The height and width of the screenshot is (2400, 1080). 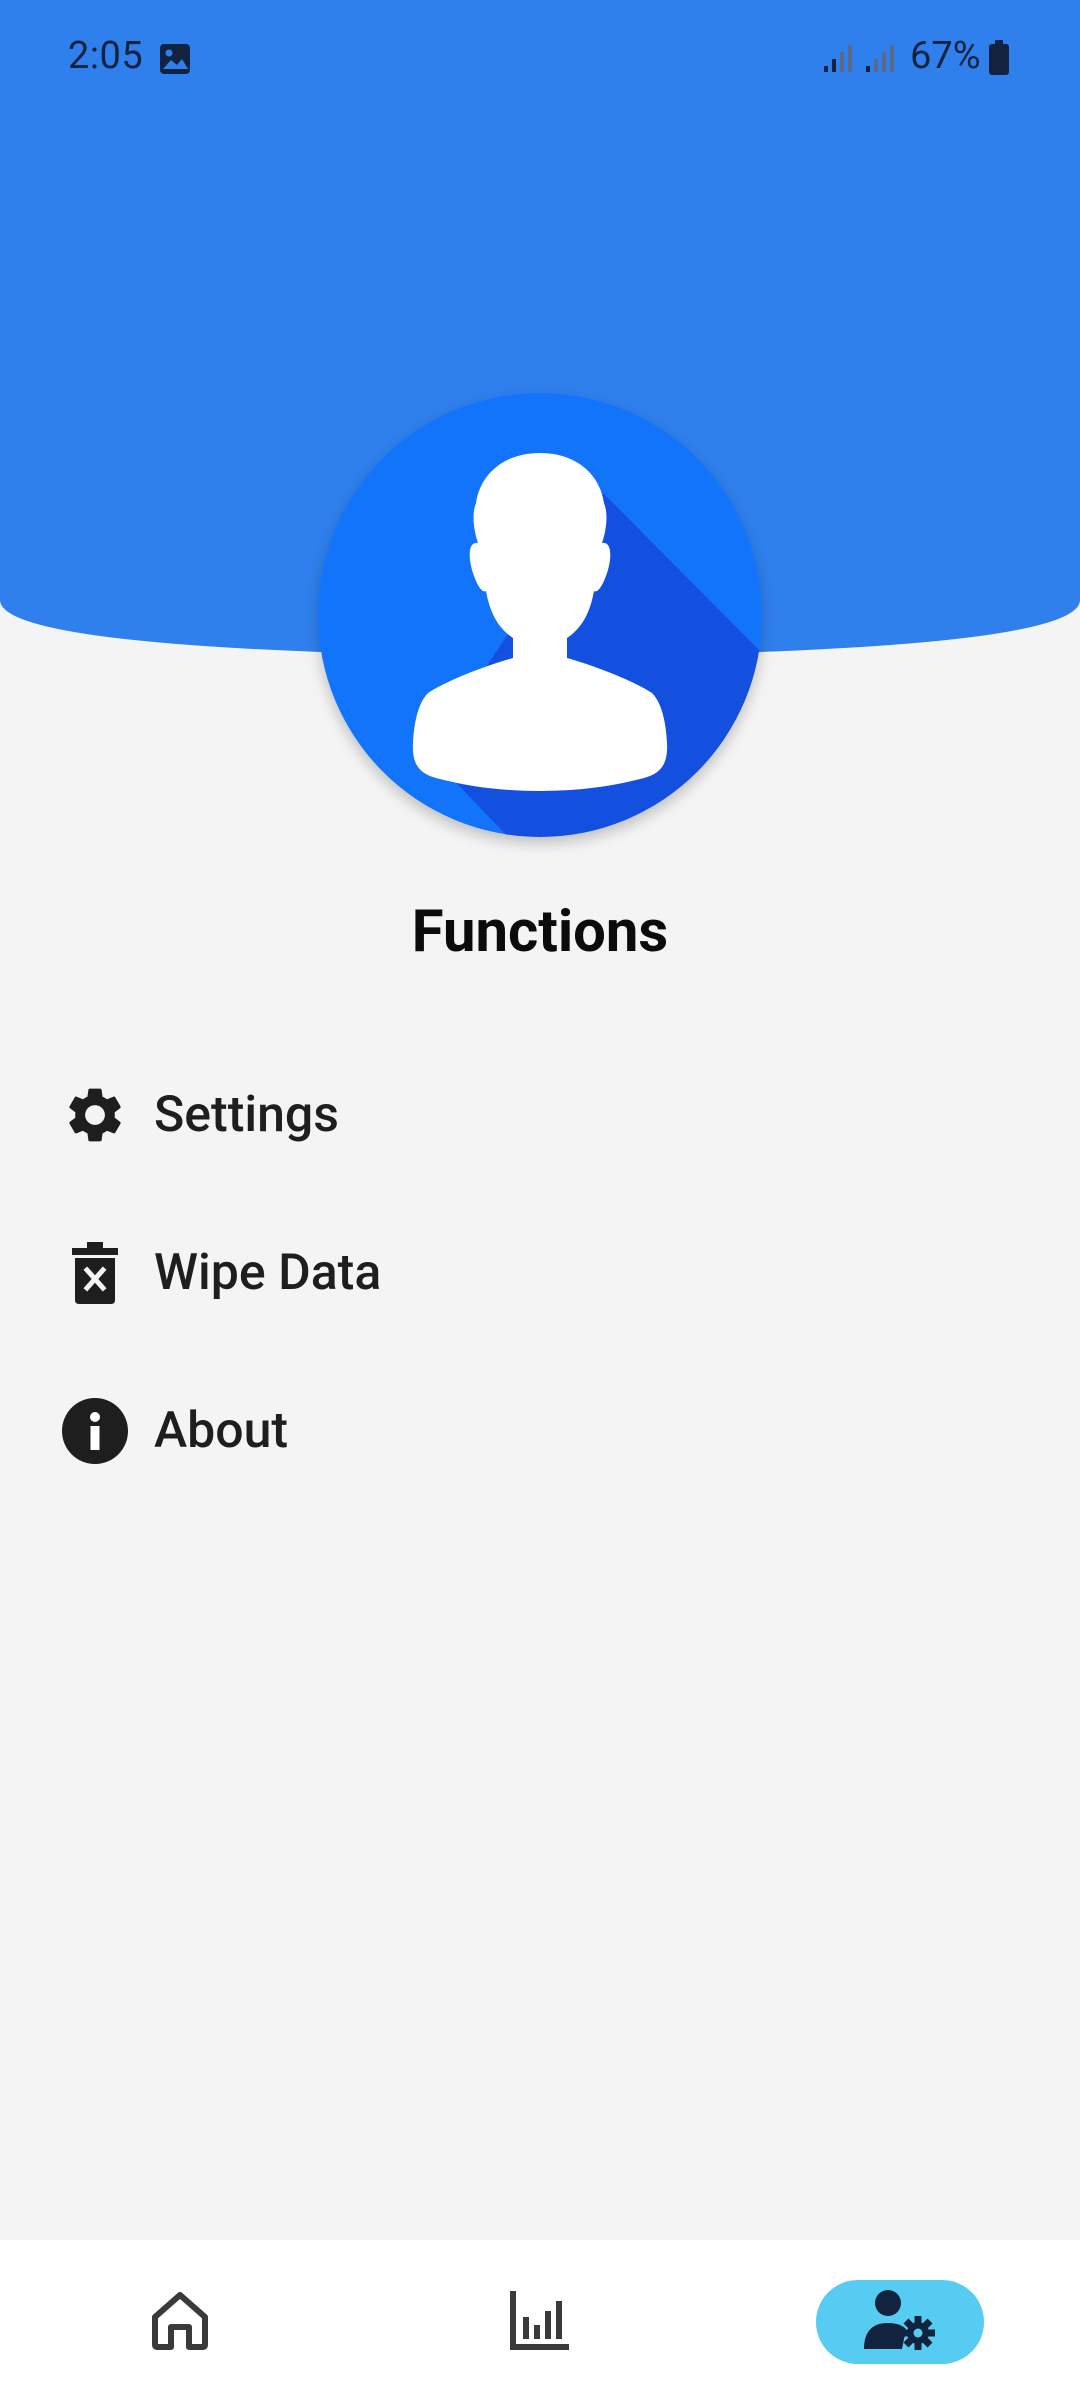 What do you see at coordinates (540, 1115) in the screenshot?
I see `menu-item-settings: Settings` at bounding box center [540, 1115].